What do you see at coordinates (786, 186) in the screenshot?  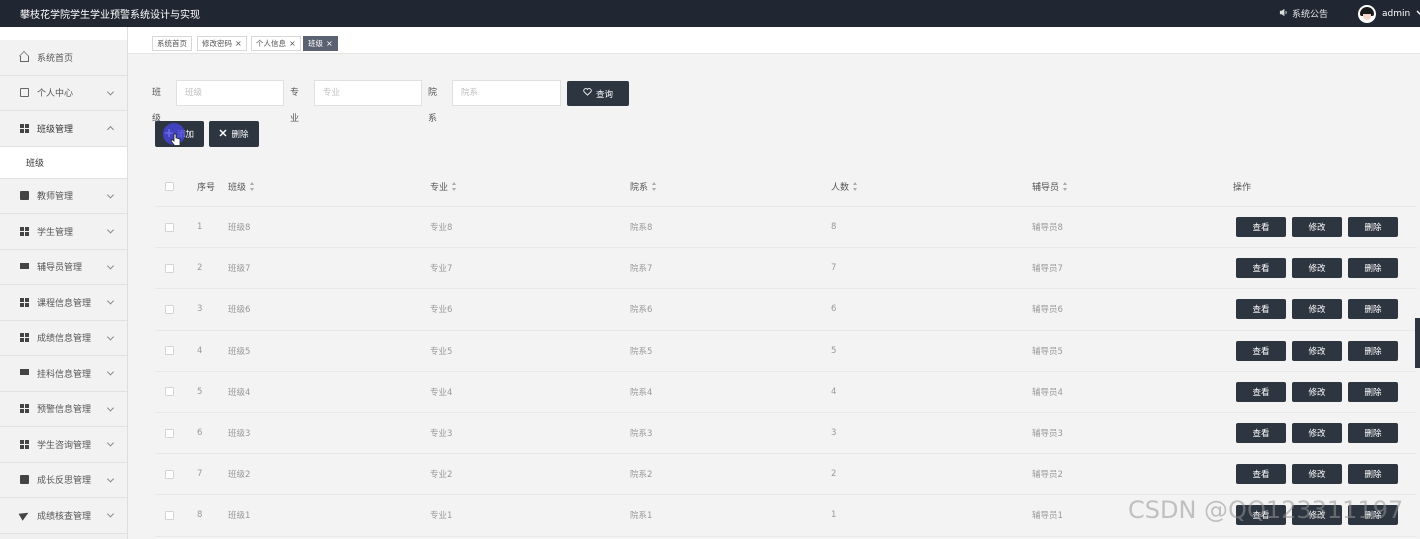 I see `table-header-row: 序号 班级 专业 院系 人数 辅导员 操作` at bounding box center [786, 186].